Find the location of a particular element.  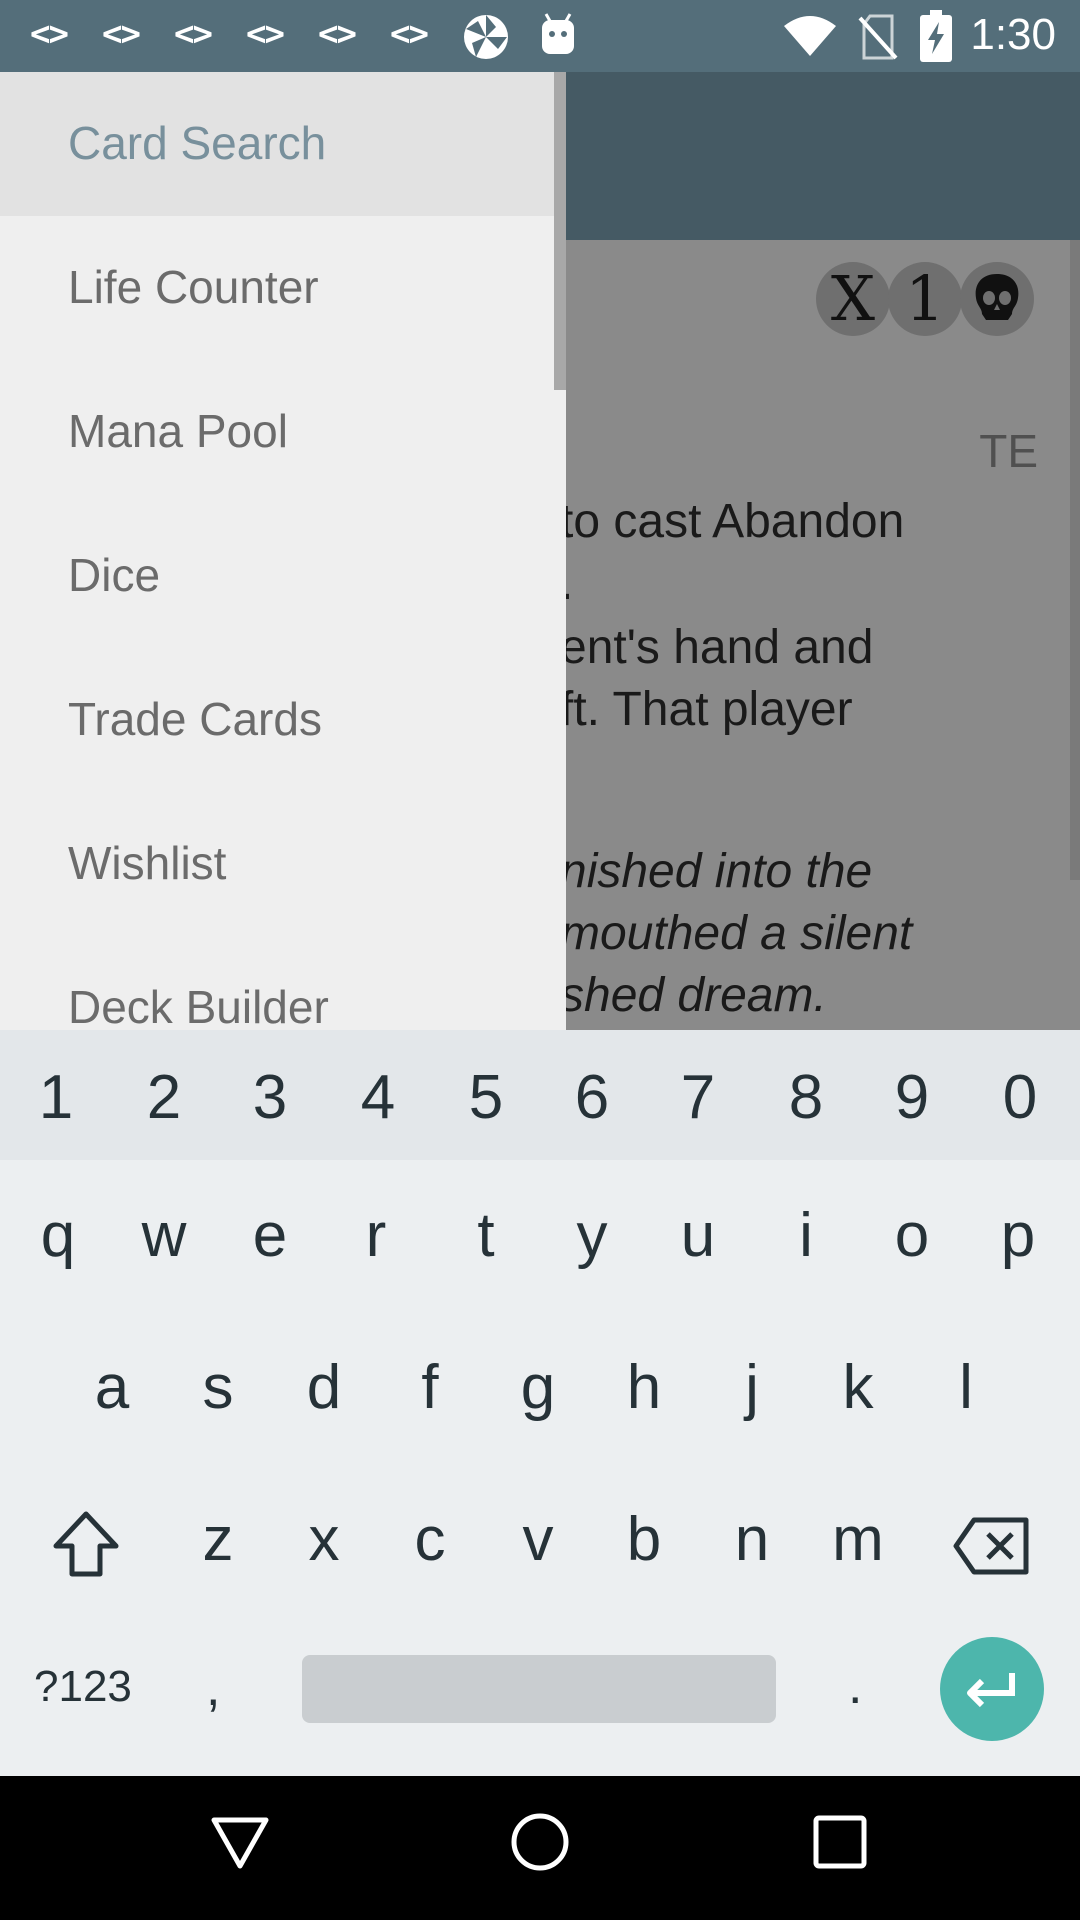

drawer-item-mana-pool: Mana Pool is located at coordinates (277, 432).